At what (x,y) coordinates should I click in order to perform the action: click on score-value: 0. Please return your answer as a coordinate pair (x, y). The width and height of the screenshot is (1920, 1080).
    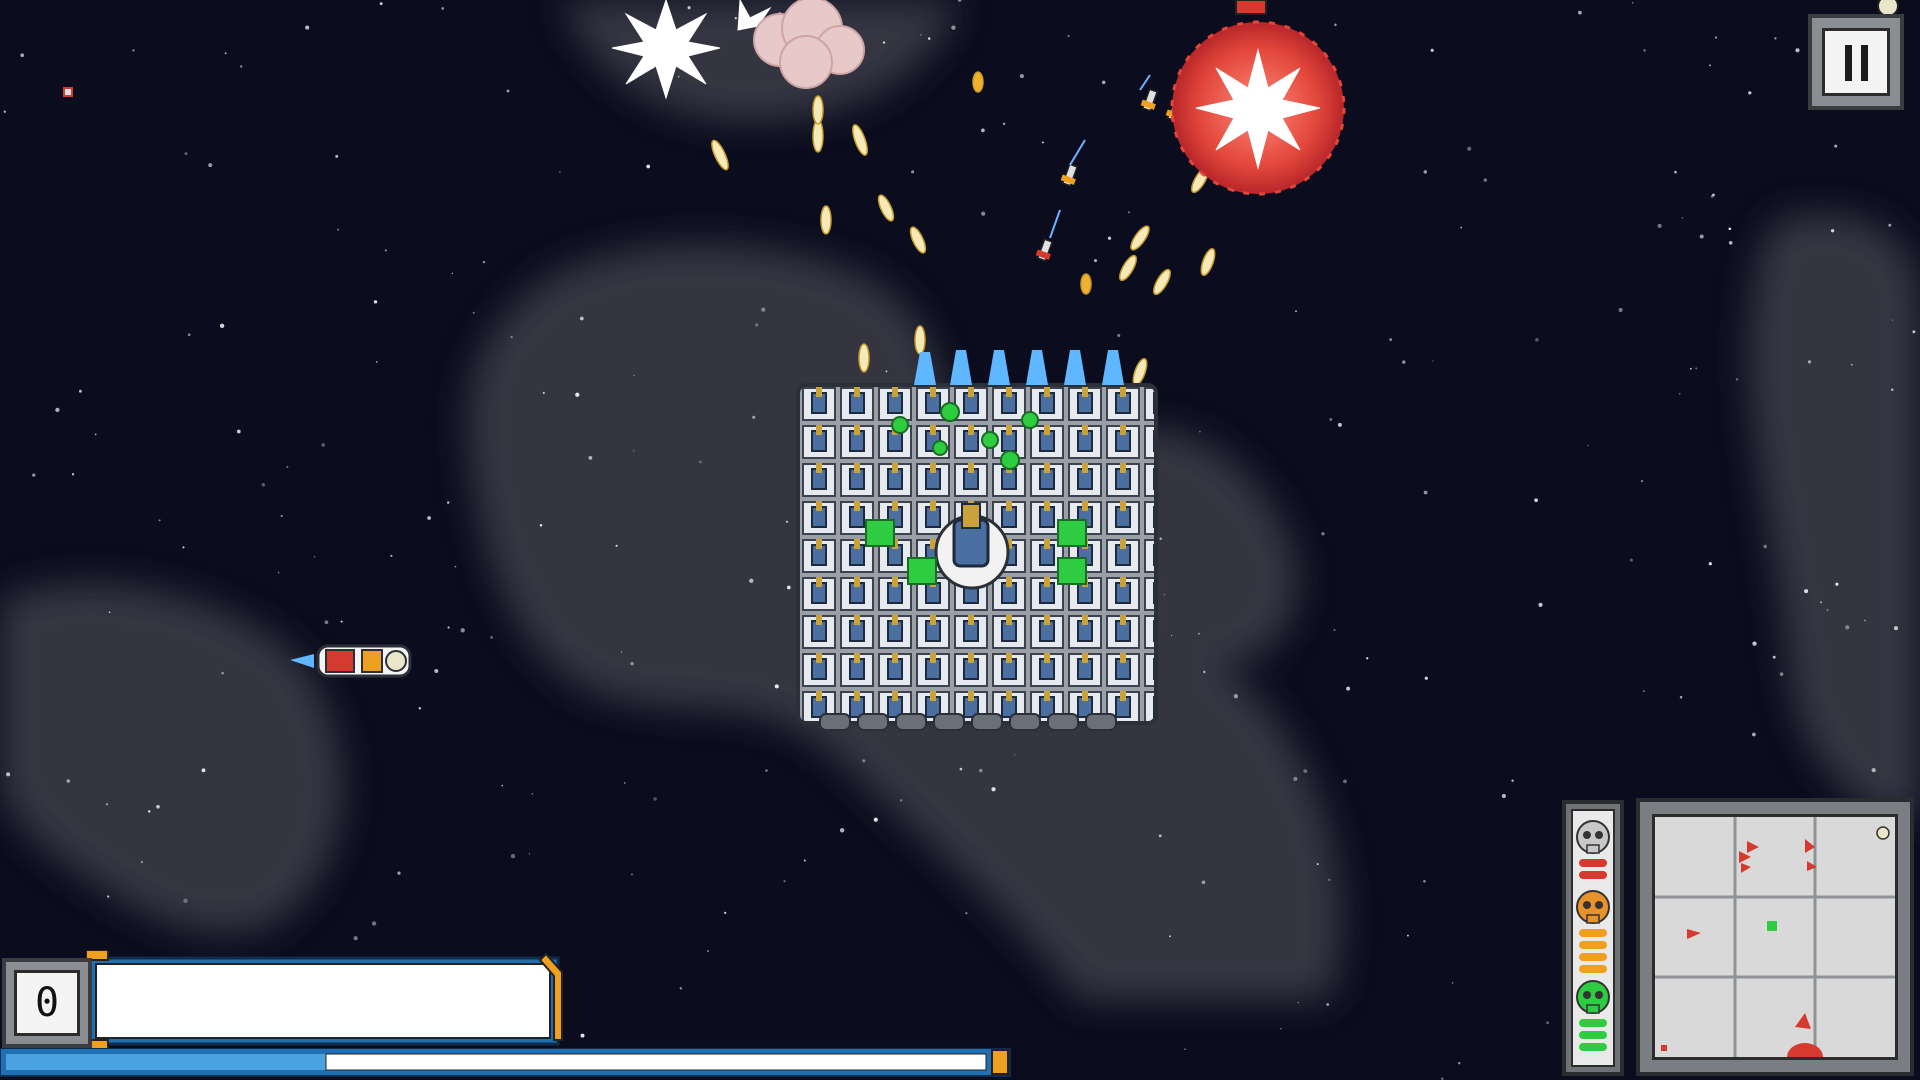
    Looking at the image, I should click on (47, 1003).